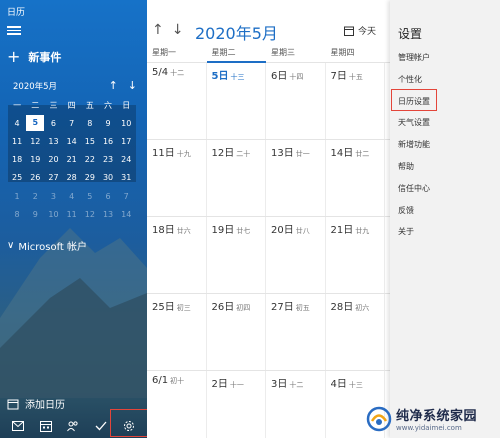 This screenshot has height=438, width=500. Describe the element at coordinates (90, 159) in the screenshot. I see `mini-day: 22` at that location.